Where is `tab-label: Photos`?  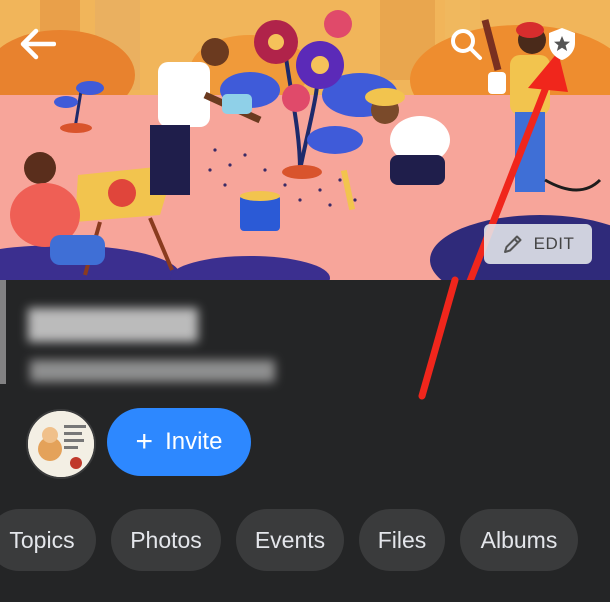
tab-label: Photos is located at coordinates (166, 539).